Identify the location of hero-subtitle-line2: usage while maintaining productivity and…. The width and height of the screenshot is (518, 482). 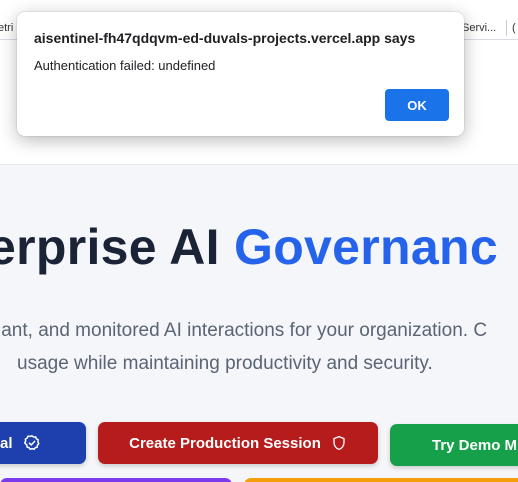
(225, 363).